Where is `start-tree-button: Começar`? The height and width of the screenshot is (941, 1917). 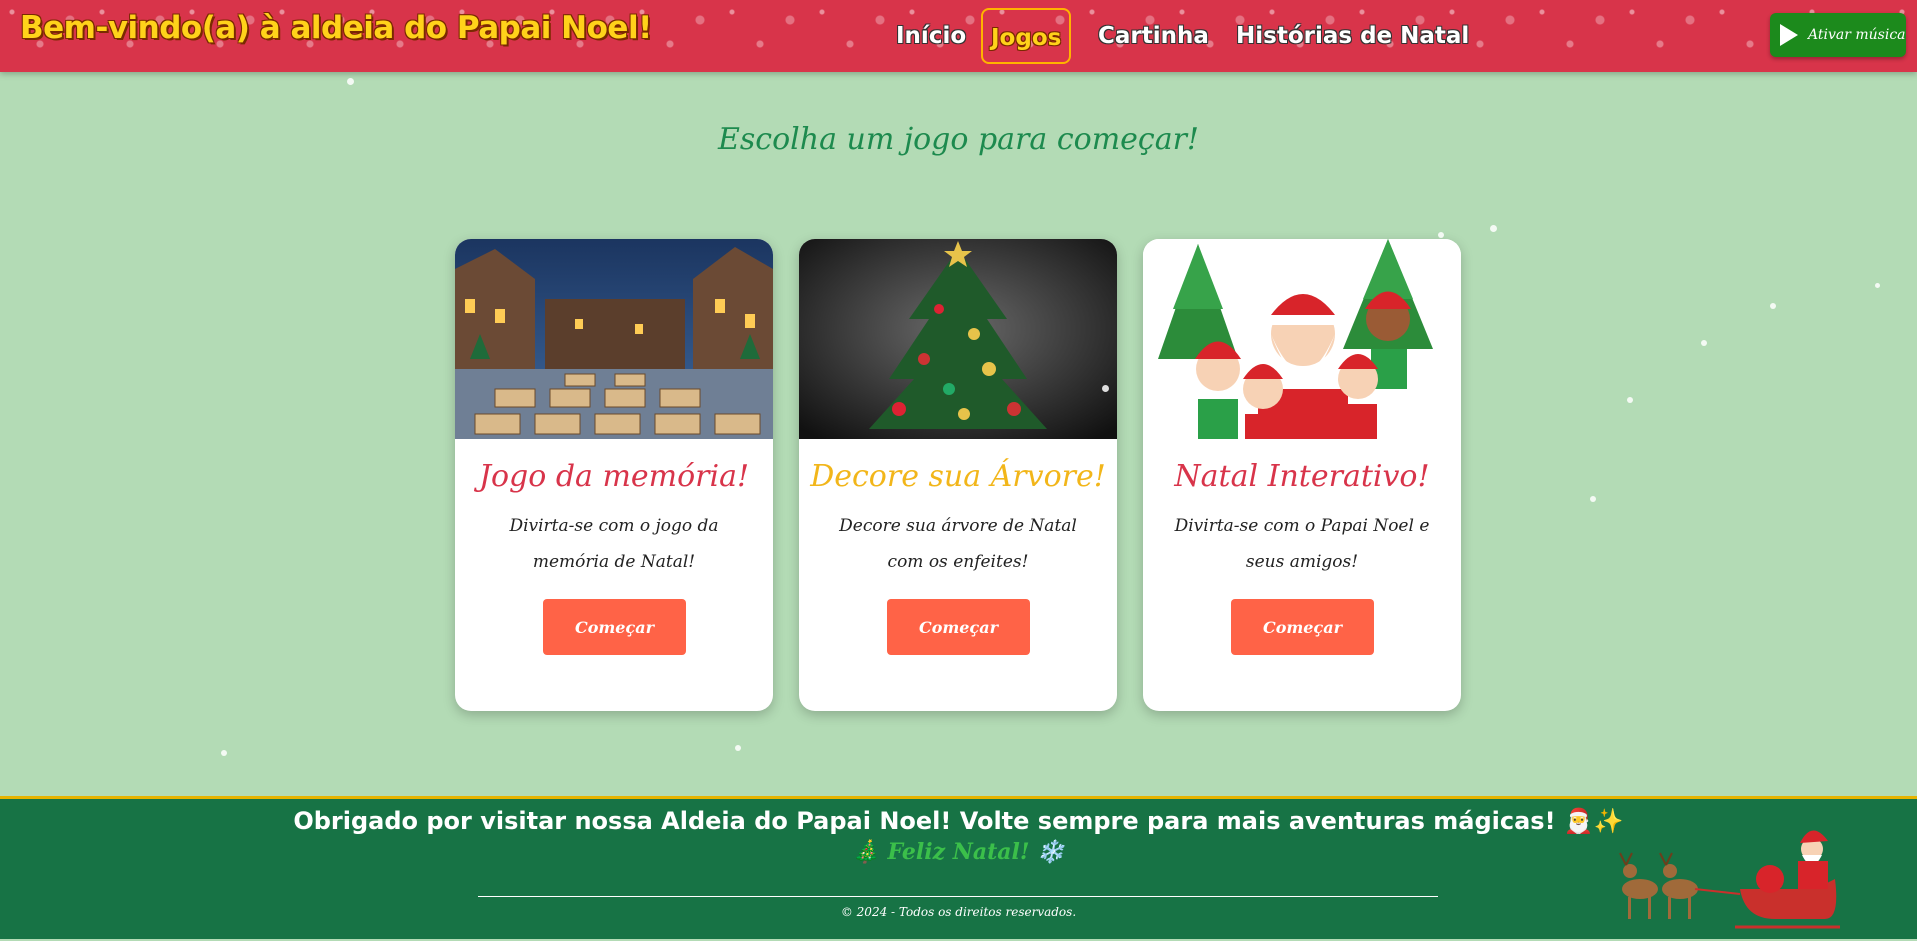
start-tree-button: Começar is located at coordinates (958, 627).